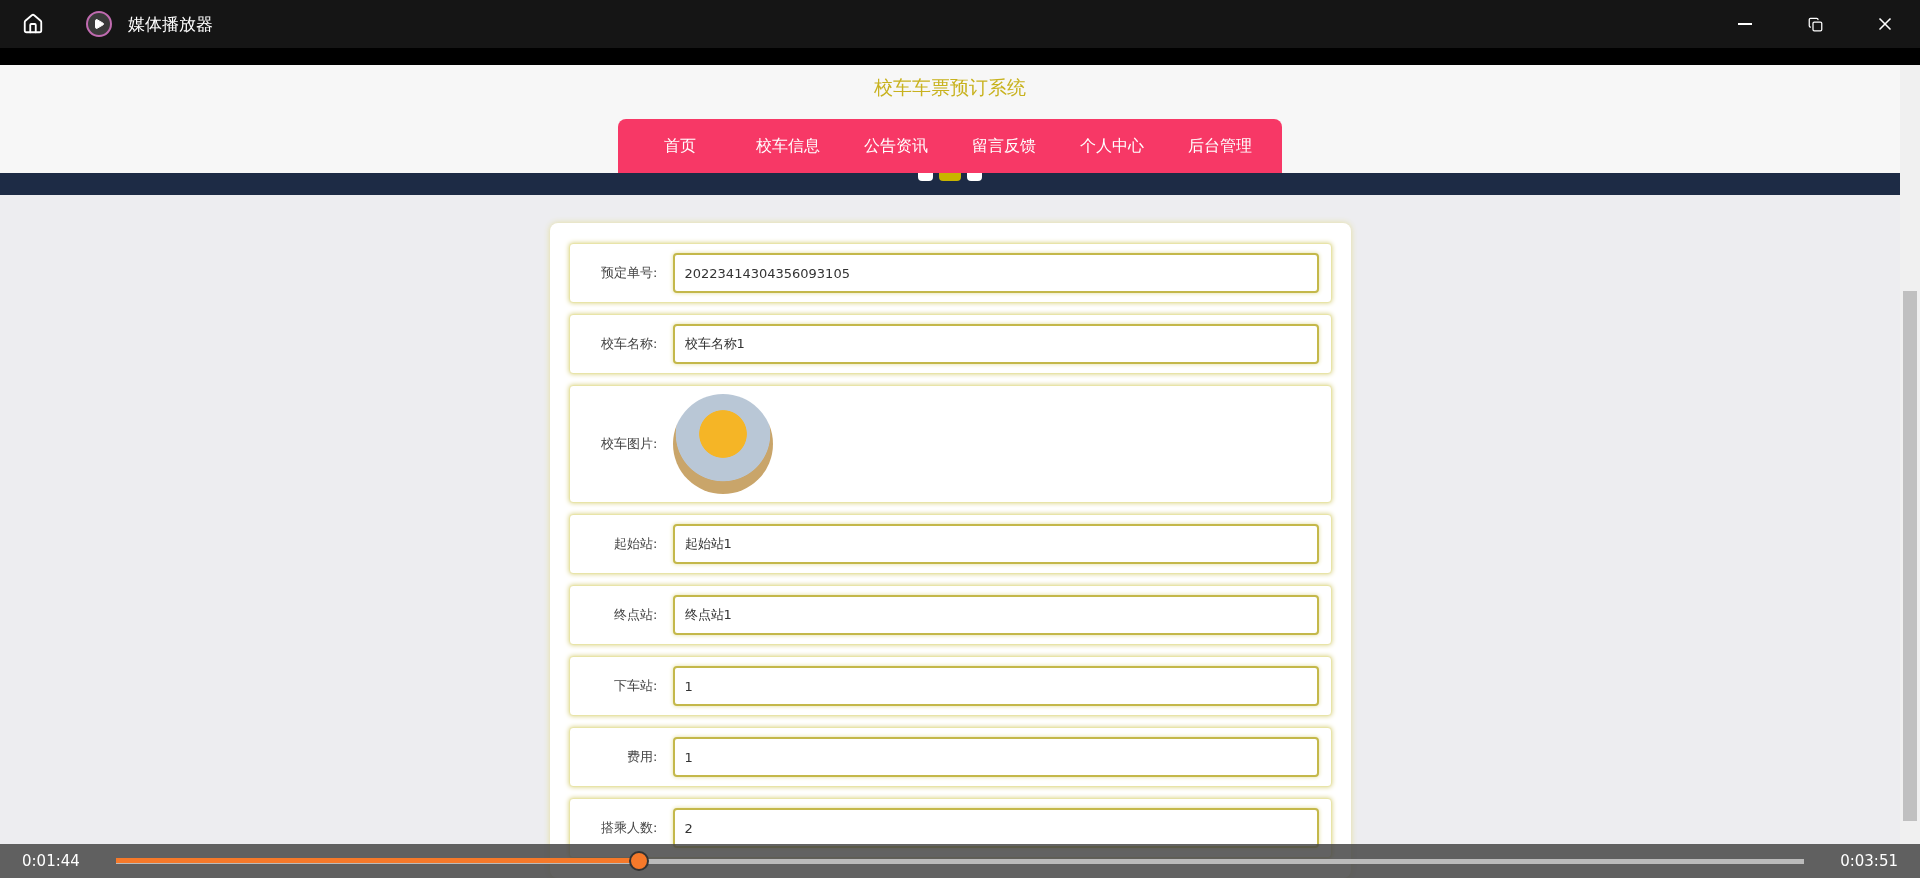 This screenshot has height=878, width=1920. What do you see at coordinates (629, 344) in the screenshot?
I see `field-label: 校车名称:` at bounding box center [629, 344].